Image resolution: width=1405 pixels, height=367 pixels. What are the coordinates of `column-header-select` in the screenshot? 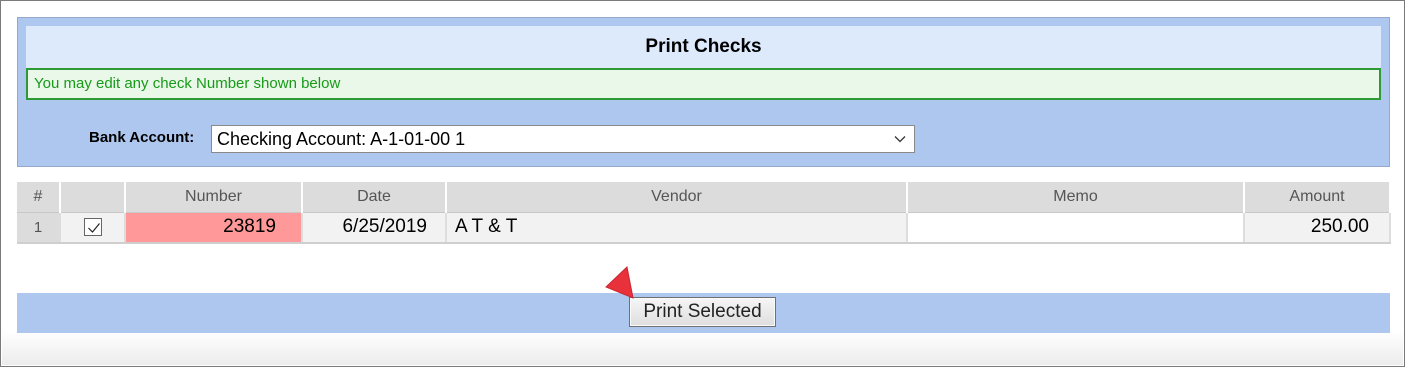 It's located at (93, 197).